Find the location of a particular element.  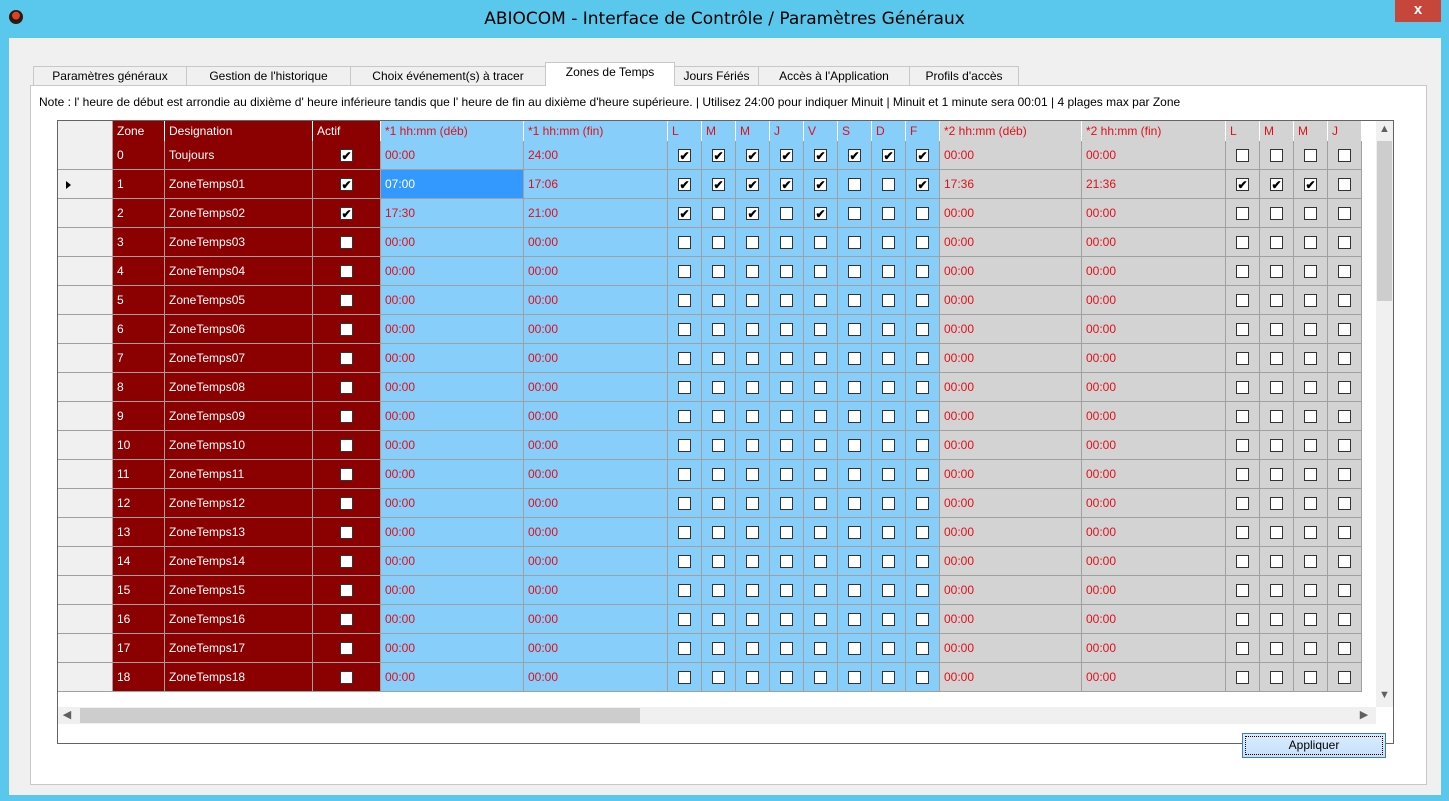

designation-cell: ZoneTemps10 is located at coordinates (239, 445).